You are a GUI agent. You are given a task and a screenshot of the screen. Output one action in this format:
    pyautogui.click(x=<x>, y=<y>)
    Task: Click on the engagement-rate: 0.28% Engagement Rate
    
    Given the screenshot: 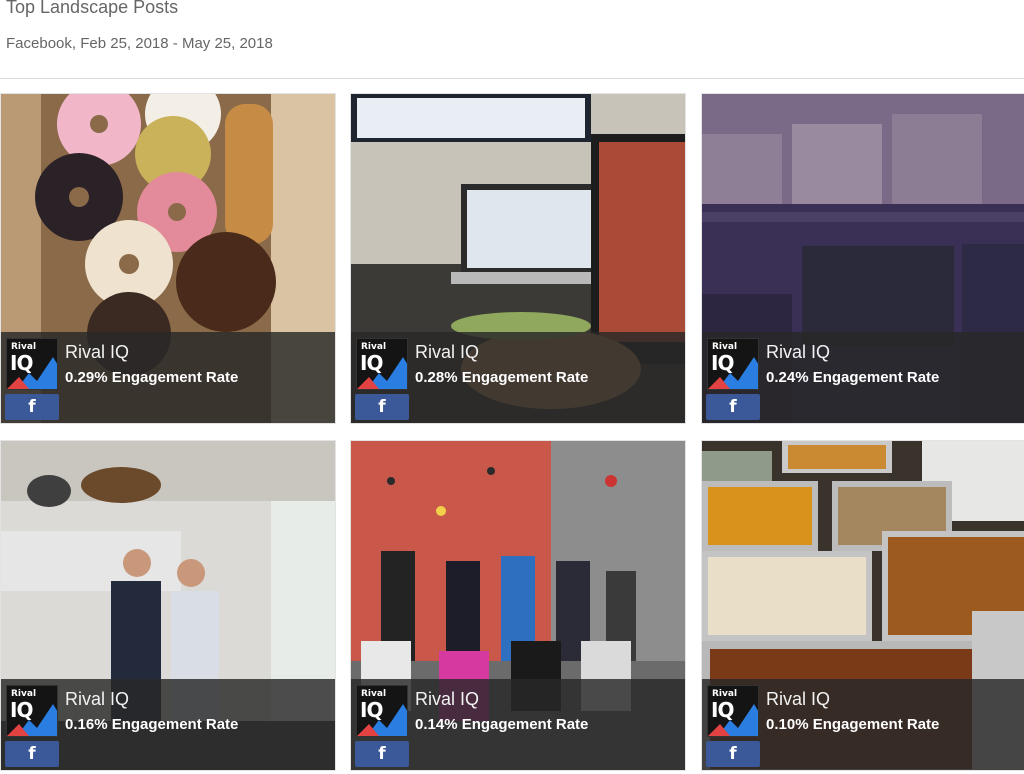 What is the action you would take?
    pyautogui.click(x=502, y=377)
    